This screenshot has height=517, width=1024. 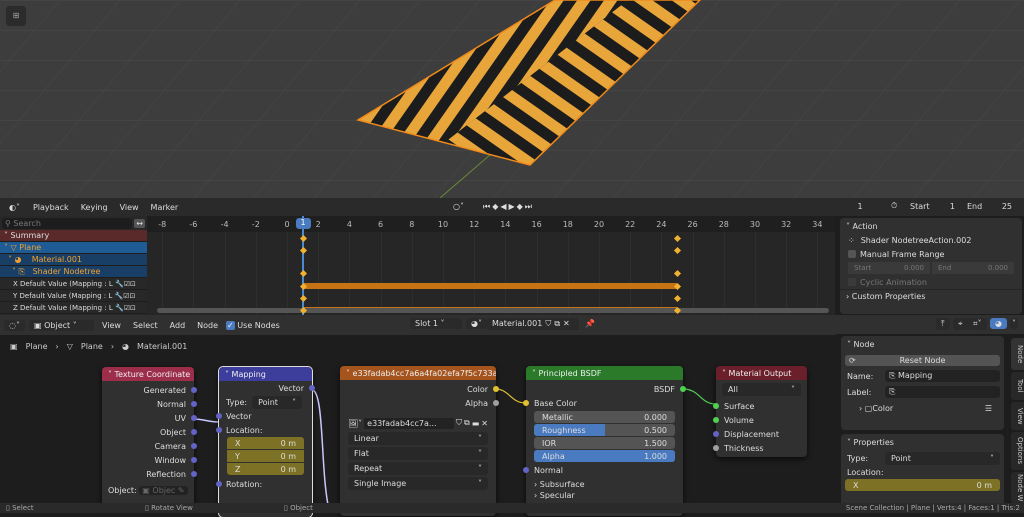 I want to click on location-z-field: Z 0 m, so click(x=265, y=469).